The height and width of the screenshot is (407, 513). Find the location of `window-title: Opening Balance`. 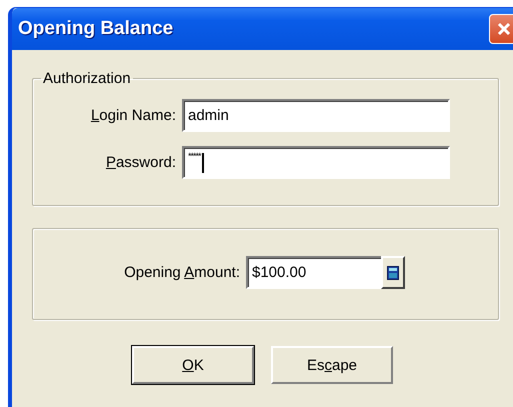

window-title: Opening Balance is located at coordinates (96, 29).